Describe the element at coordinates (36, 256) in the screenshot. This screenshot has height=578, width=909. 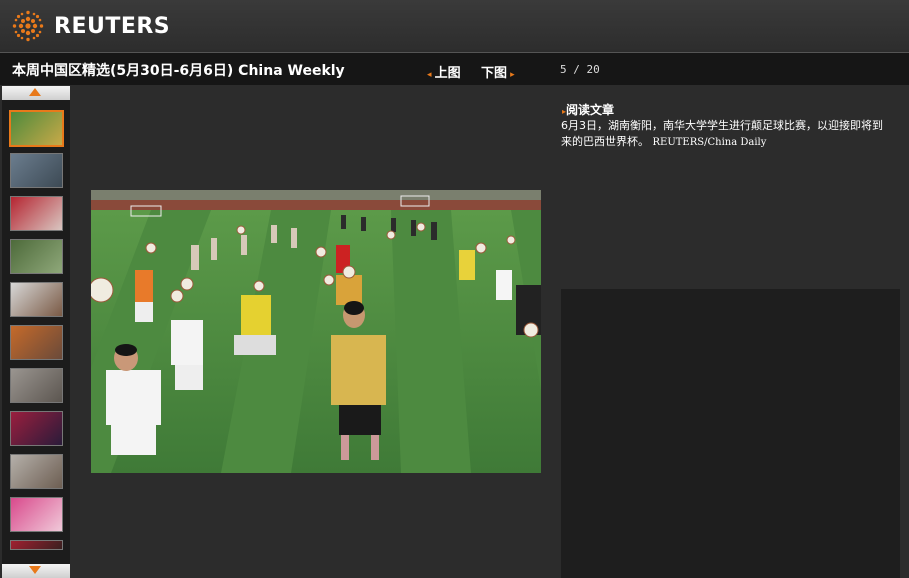
I see `thumb-forest` at that location.